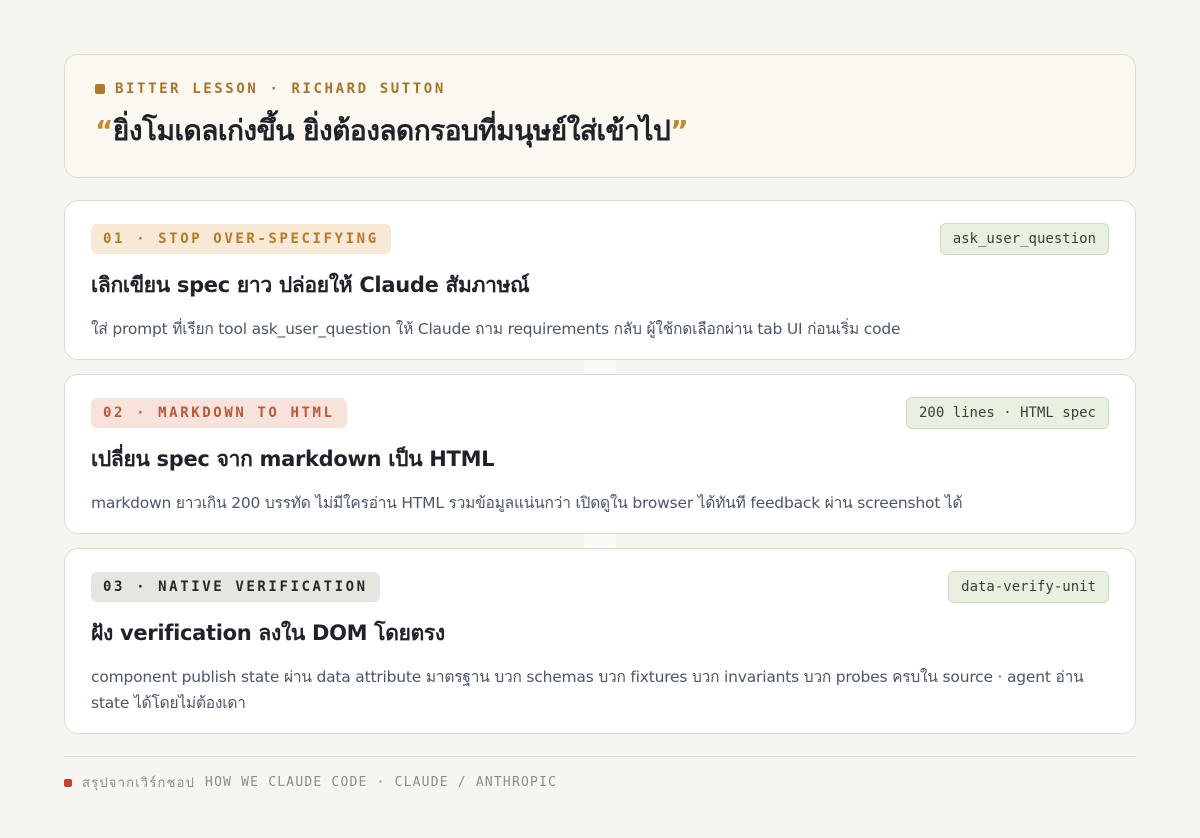 This screenshot has width=1200, height=838. Describe the element at coordinates (600, 89) in the screenshot. I see `hero-eyebrow: BITTER LESSON · RICHARD SUTTON` at that location.